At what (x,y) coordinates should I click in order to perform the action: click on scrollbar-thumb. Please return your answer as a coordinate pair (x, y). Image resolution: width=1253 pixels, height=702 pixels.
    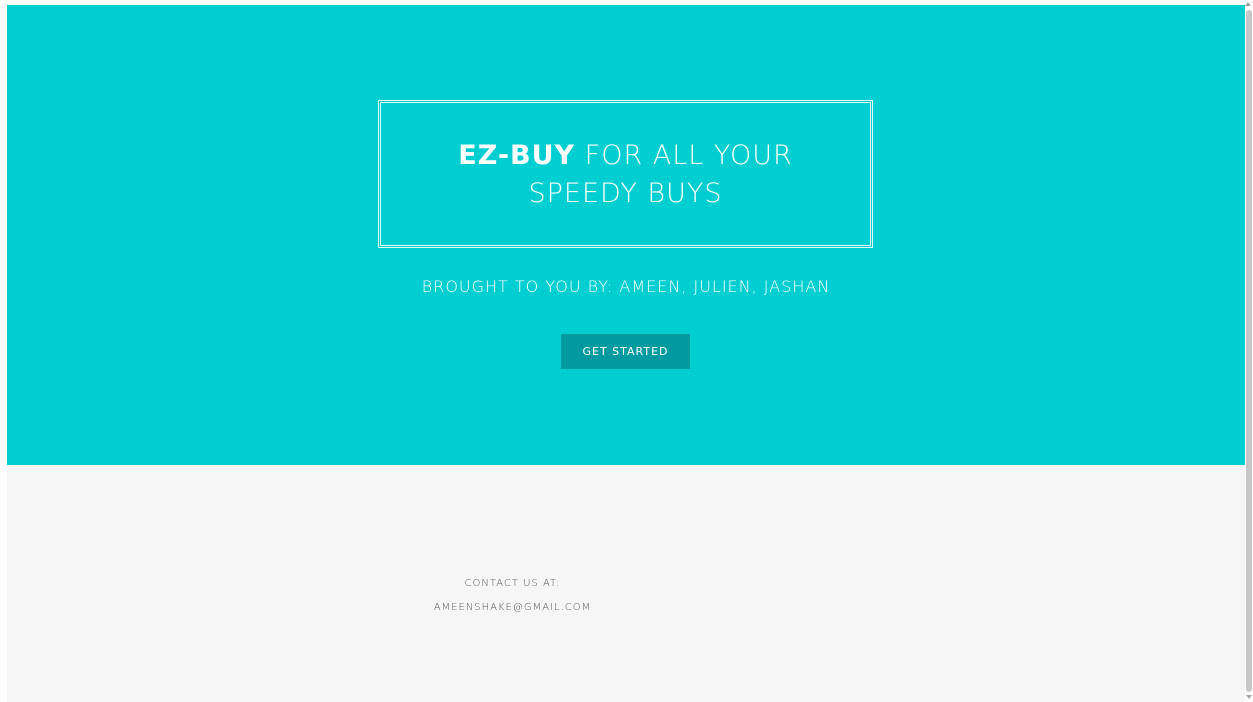
    Looking at the image, I should click on (1249, 351).